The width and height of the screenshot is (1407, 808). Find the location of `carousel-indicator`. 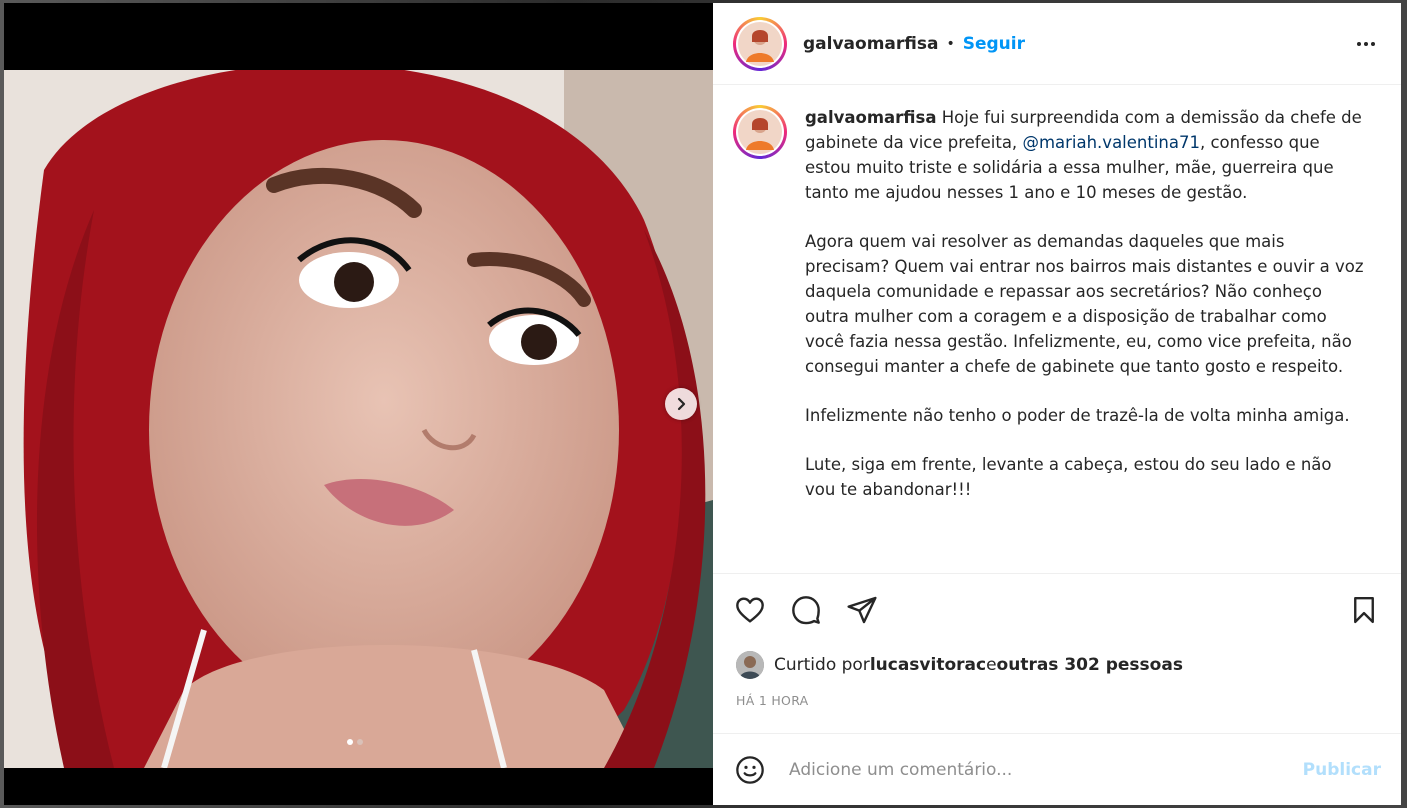

carousel-indicator is located at coordinates (355, 742).